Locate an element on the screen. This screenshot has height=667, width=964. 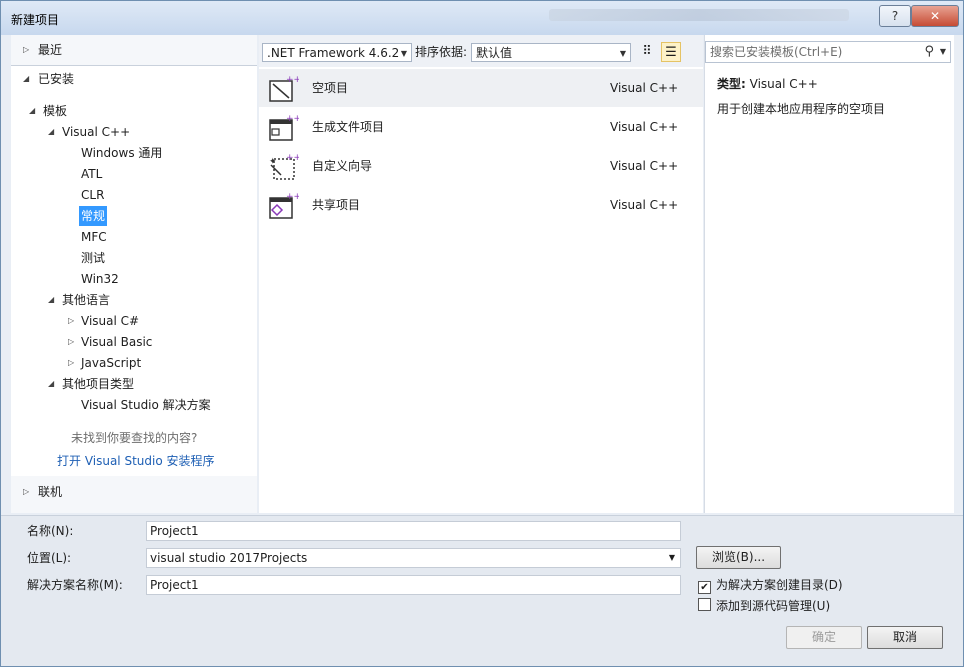
tree-item-windows-universal: Windows 通用 is located at coordinates (121, 153).